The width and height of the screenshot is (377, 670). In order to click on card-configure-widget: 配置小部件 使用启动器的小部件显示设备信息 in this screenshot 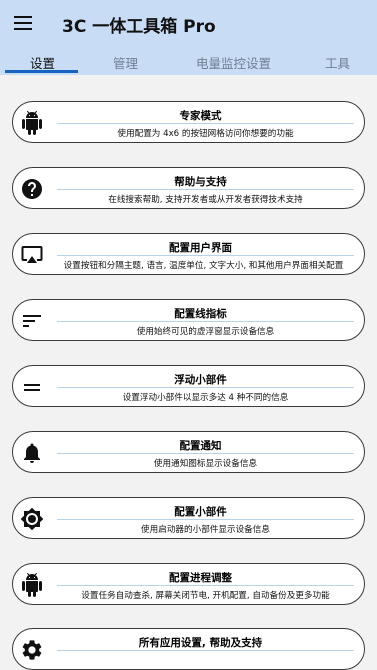, I will do `click(188, 518)`.